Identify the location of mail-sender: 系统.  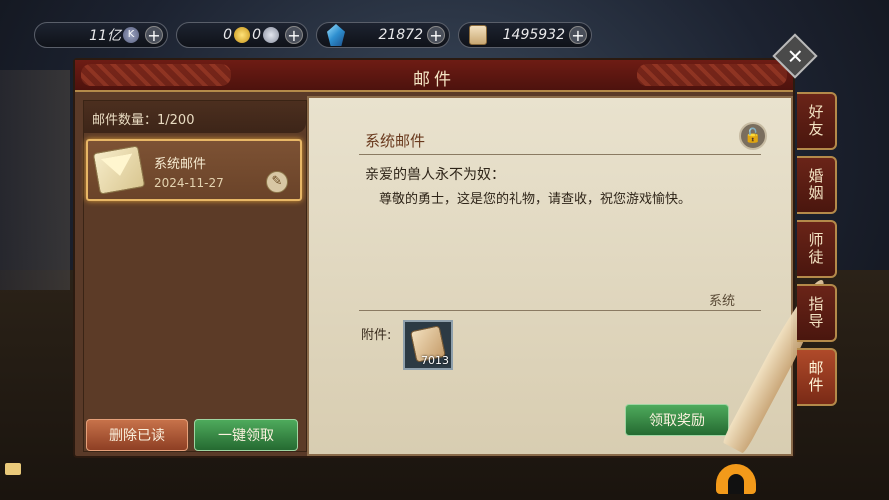
(722, 301).